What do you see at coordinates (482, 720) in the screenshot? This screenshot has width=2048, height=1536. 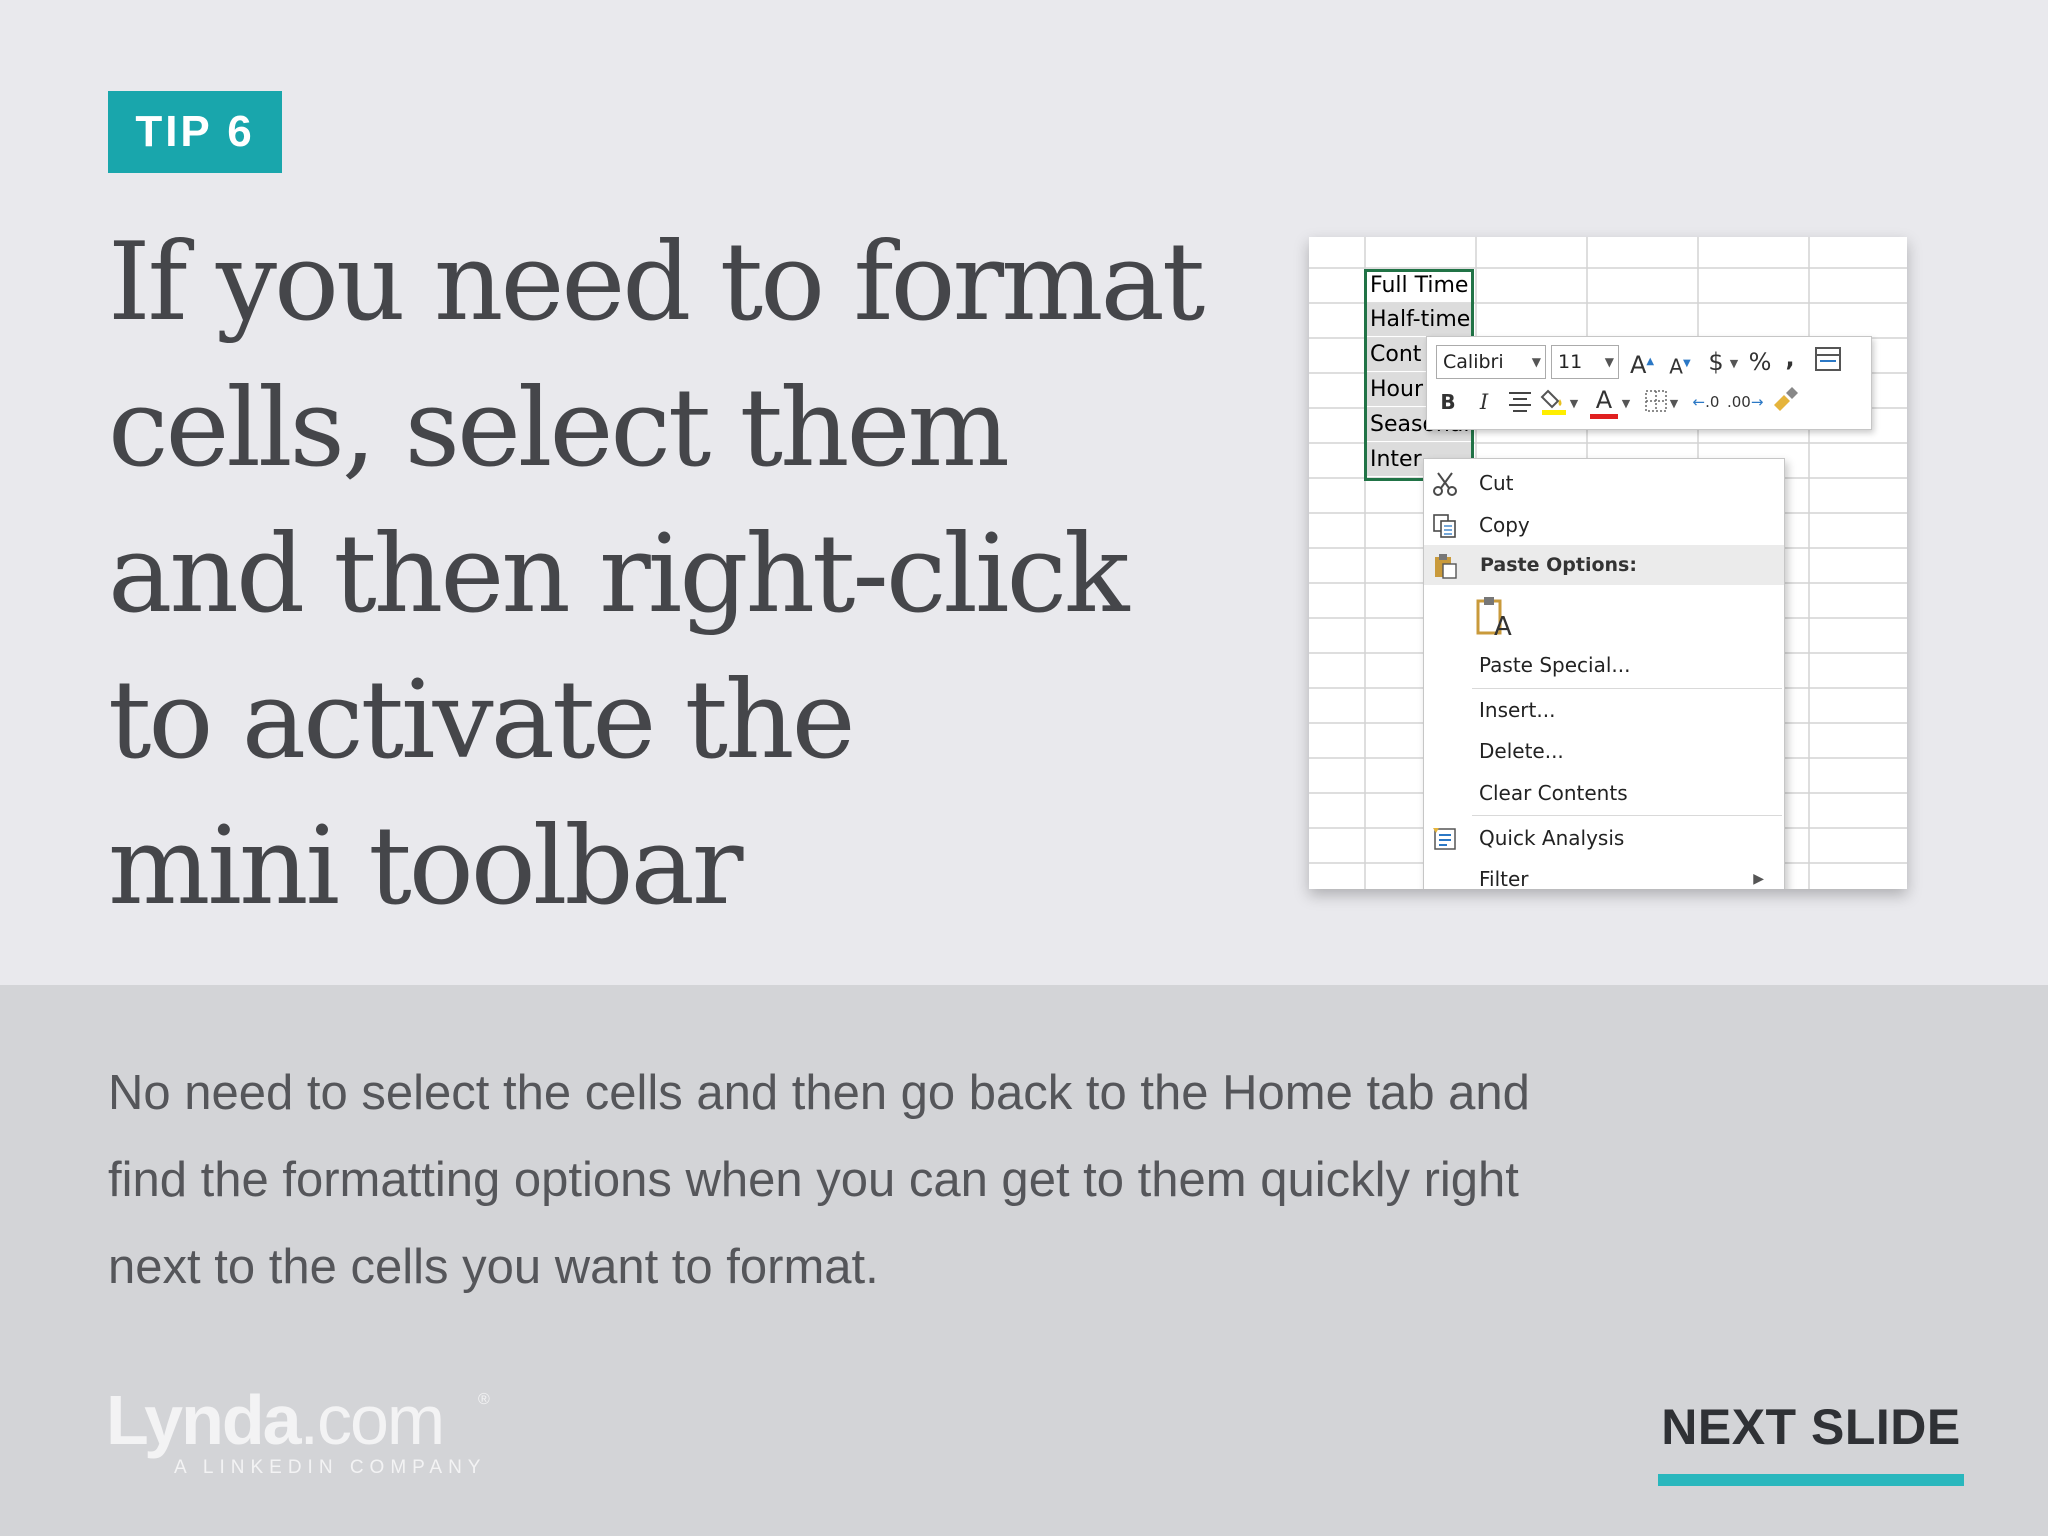 I see `headline-line: to activate the` at bounding box center [482, 720].